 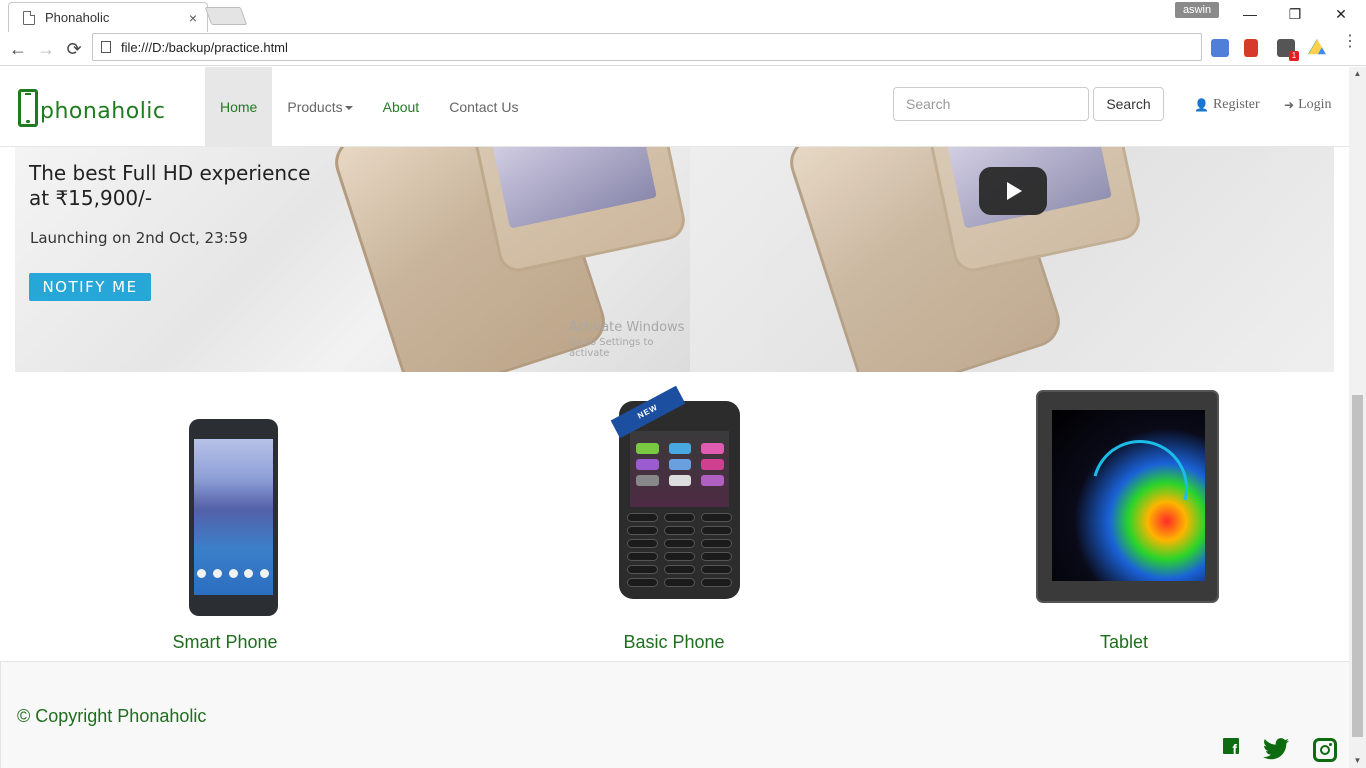 I want to click on browser-titlebar: Phonaholic × aswin — ❐ ✕, so click(x=683, y=16).